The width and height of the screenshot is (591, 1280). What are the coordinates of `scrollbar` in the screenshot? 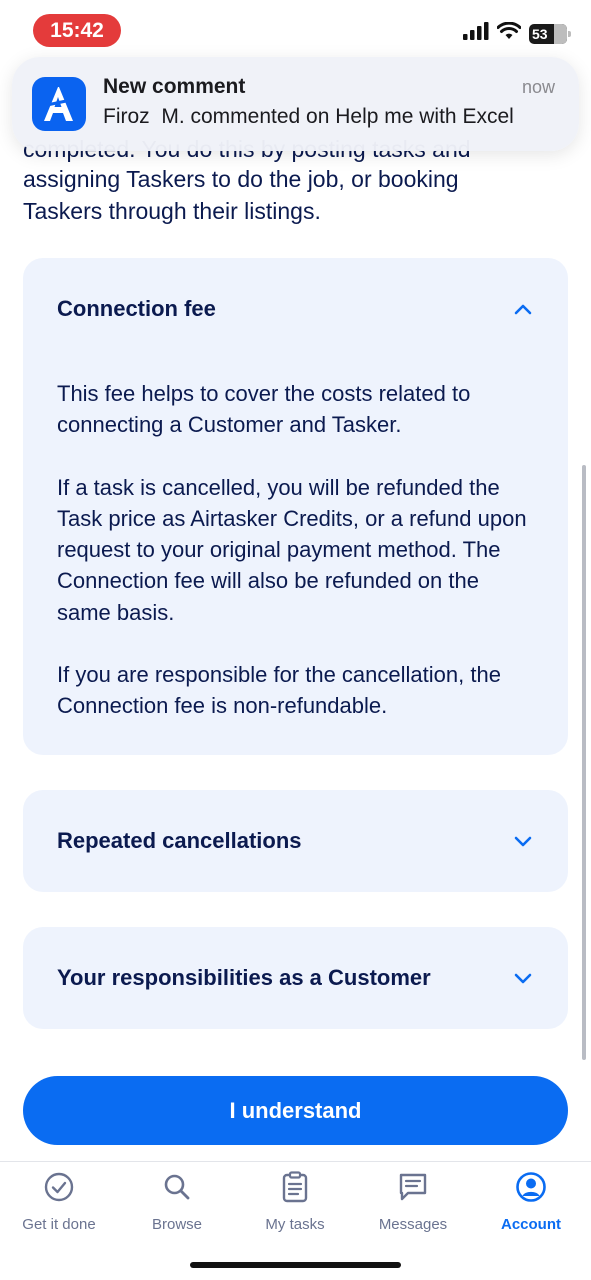 It's located at (584, 762).